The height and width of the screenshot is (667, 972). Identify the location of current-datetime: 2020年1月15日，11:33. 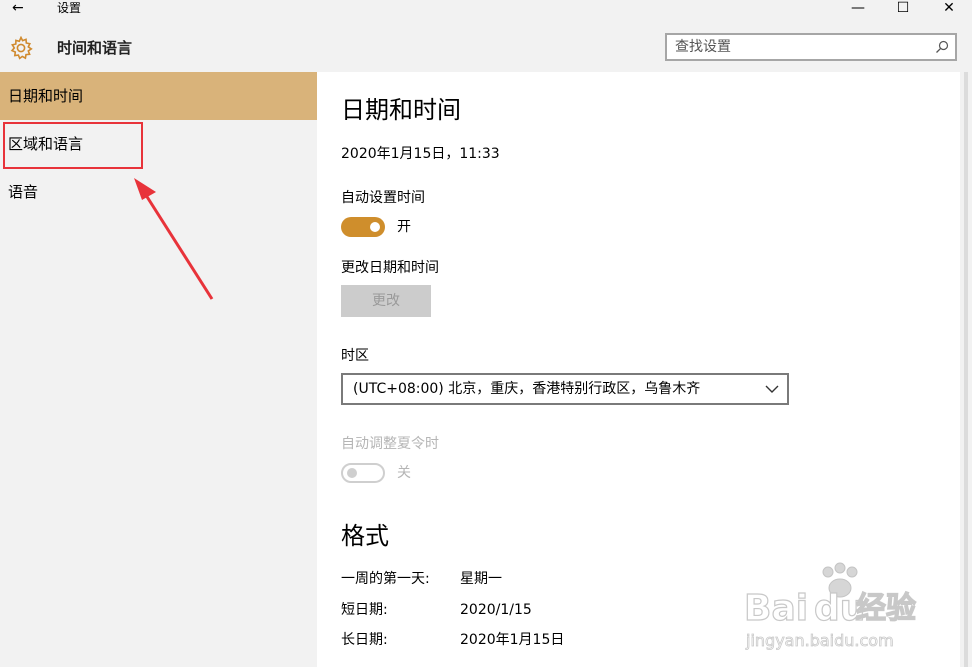
(420, 154).